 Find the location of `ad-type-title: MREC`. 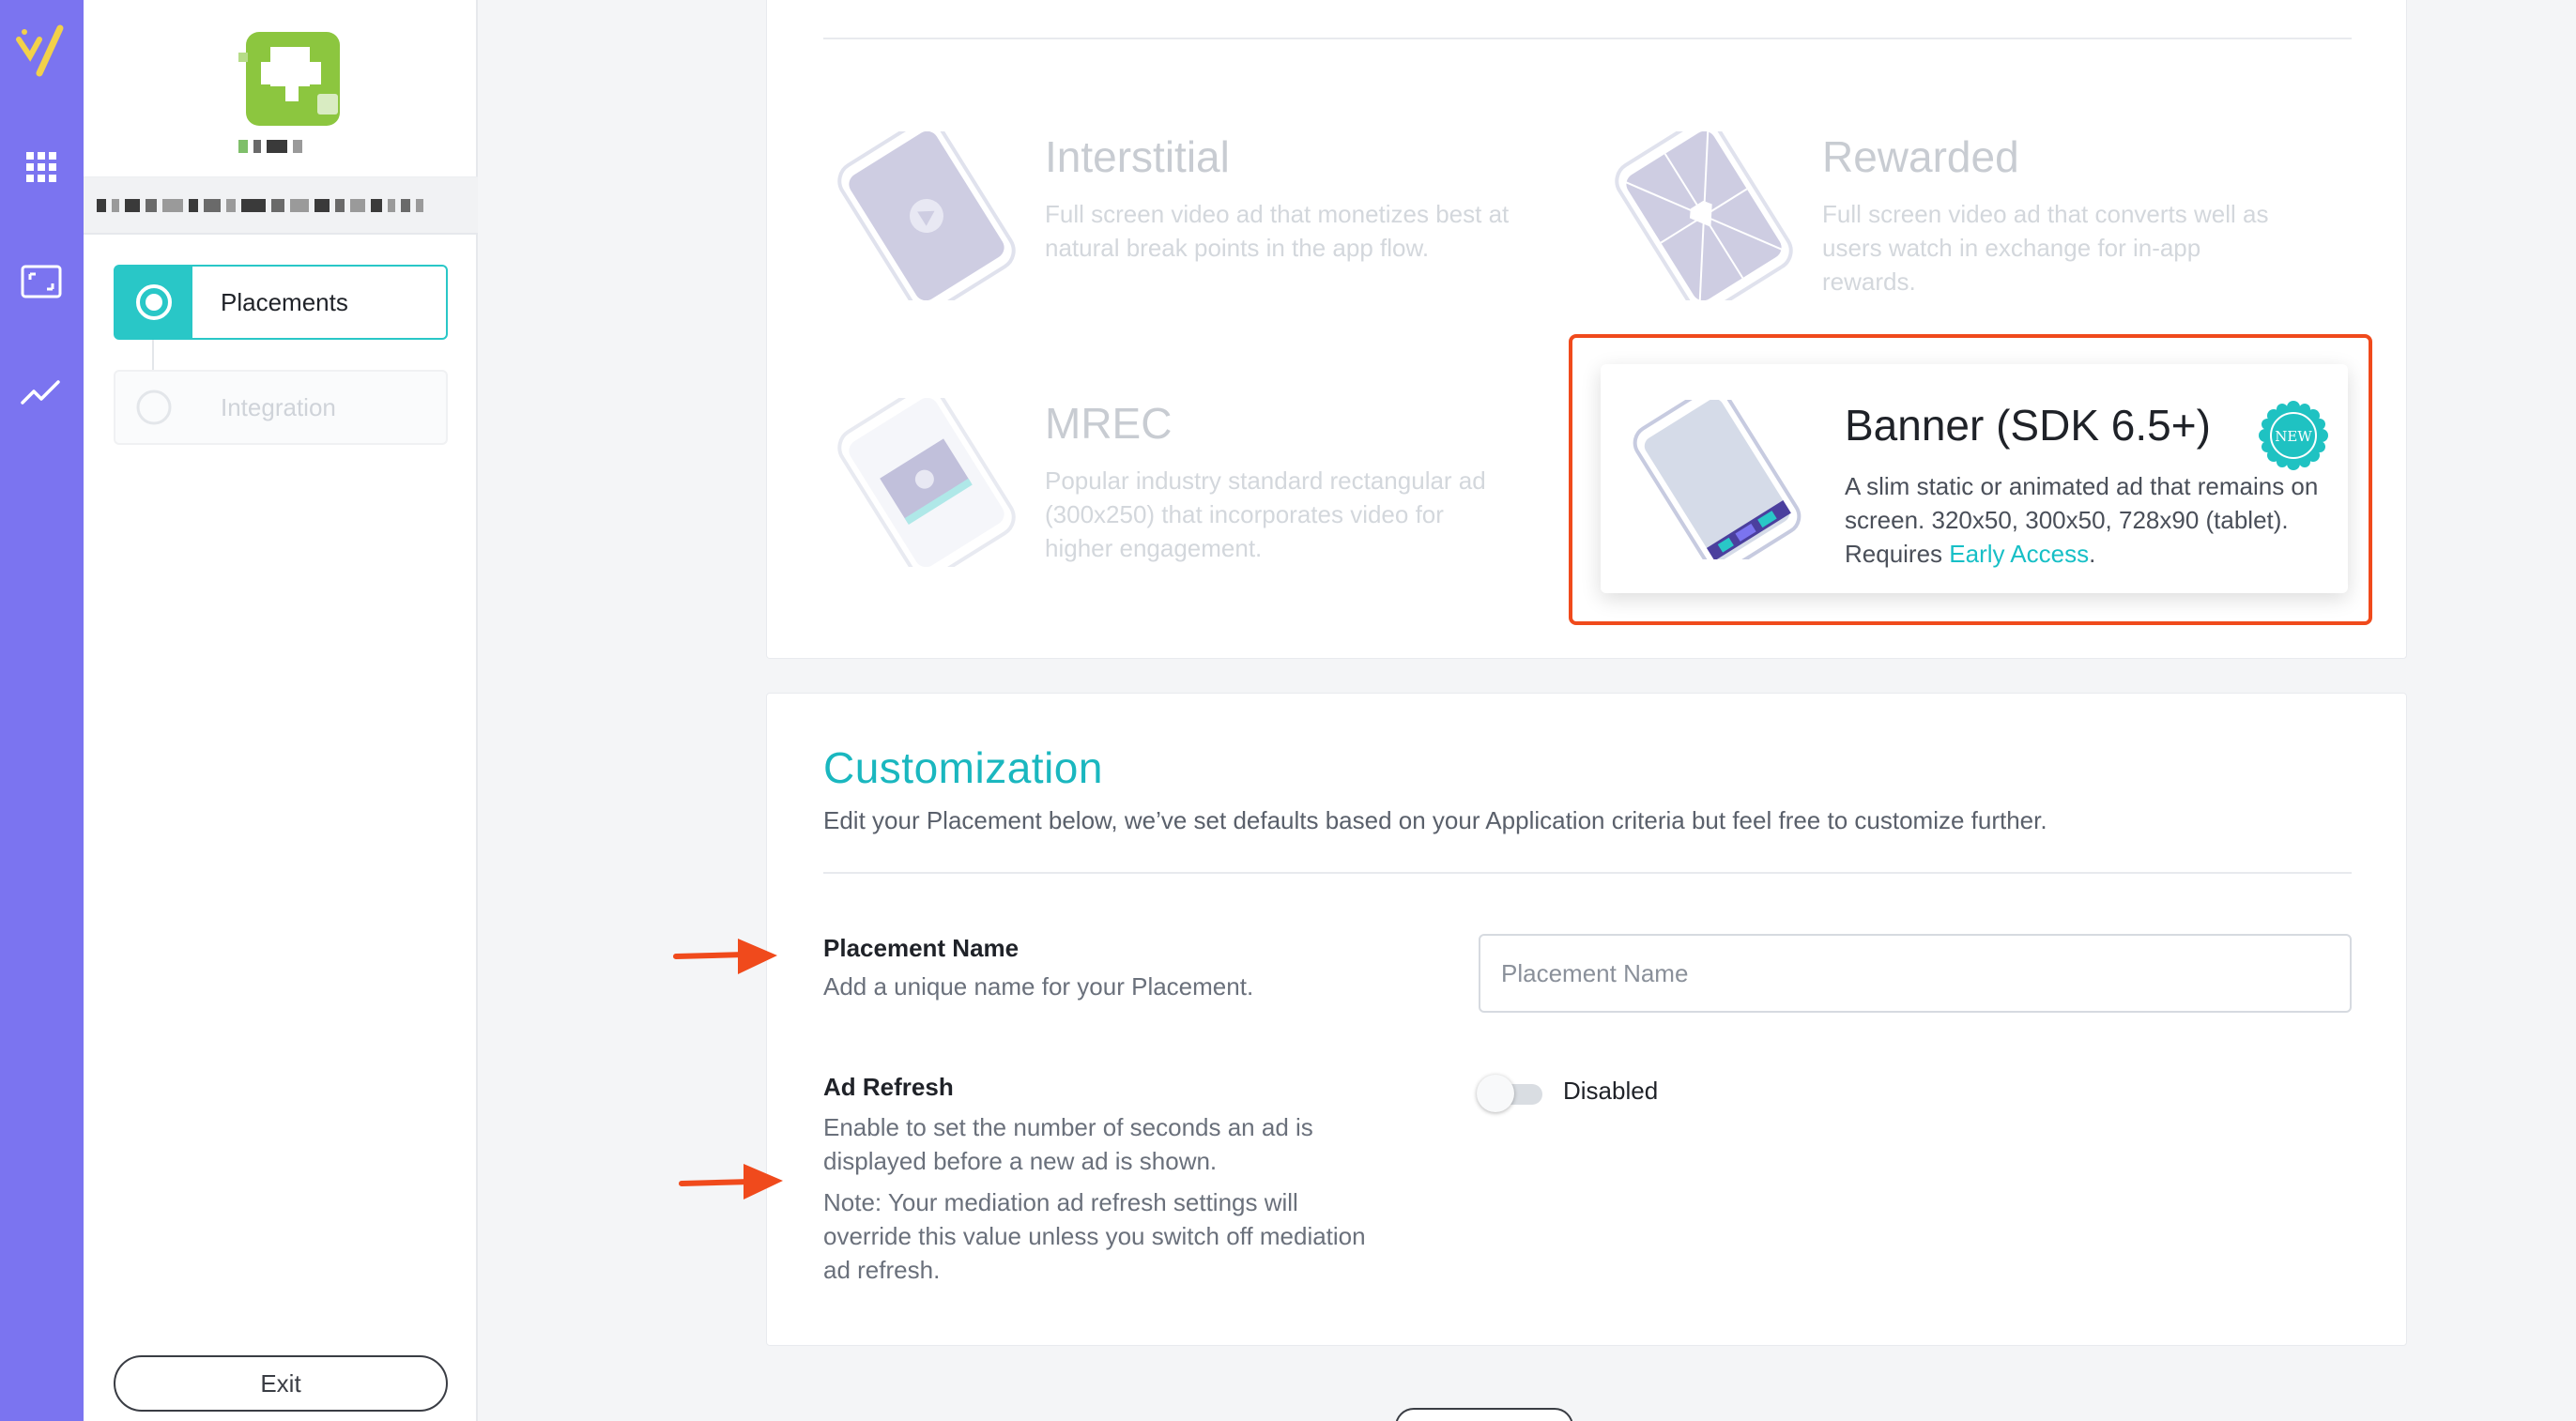

ad-type-title: MREC is located at coordinates (1109, 423).